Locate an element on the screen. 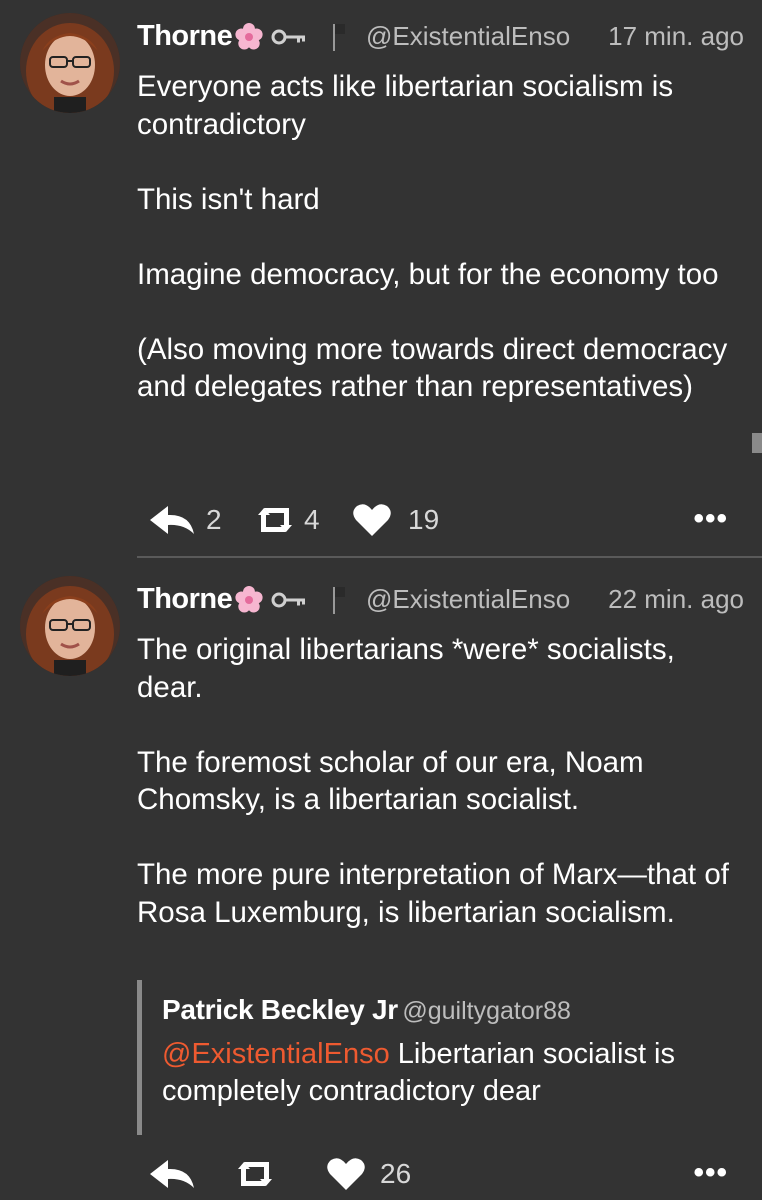 This screenshot has height=1200, width=762. retweet-button: 4 is located at coordinates (286, 520).